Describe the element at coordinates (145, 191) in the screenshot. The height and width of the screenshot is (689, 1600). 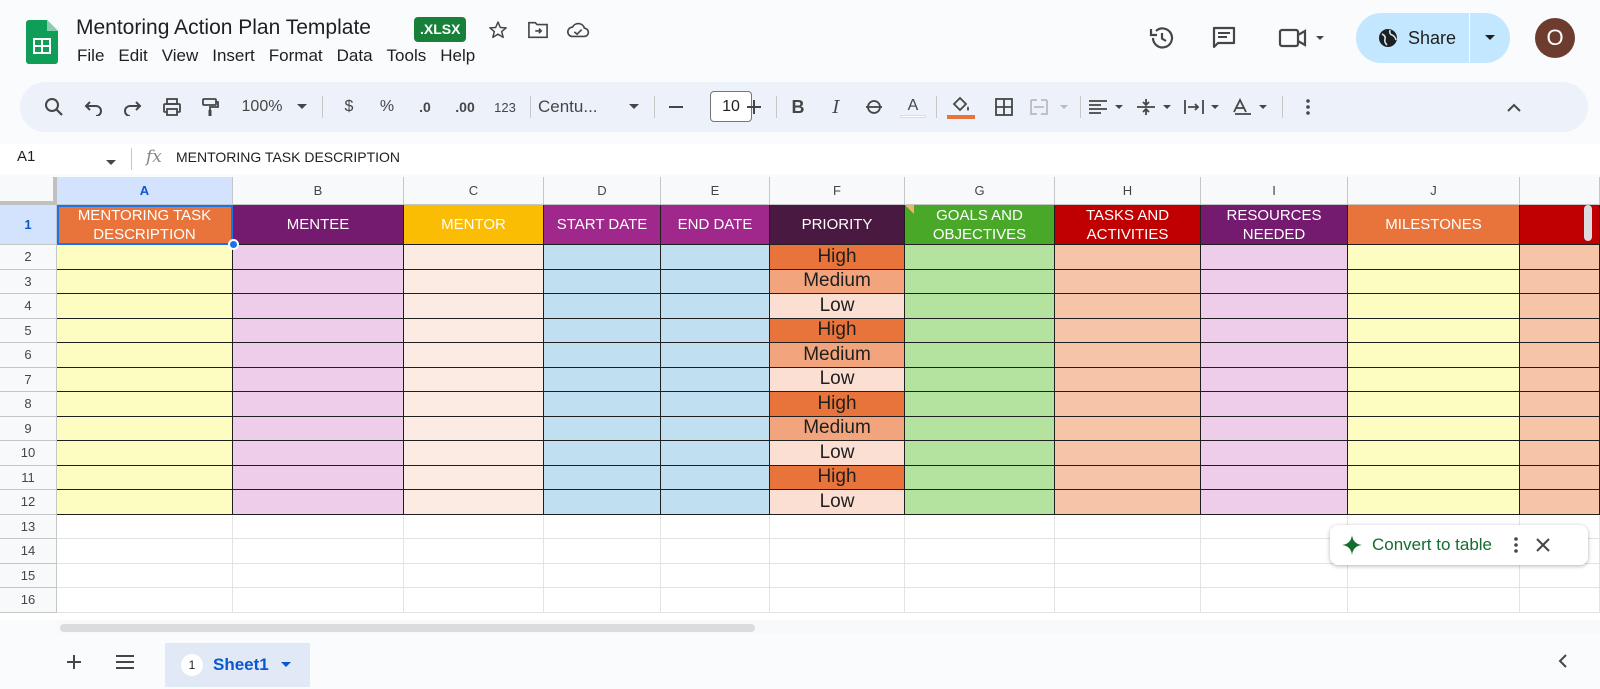
I see `column-header: A` at that location.